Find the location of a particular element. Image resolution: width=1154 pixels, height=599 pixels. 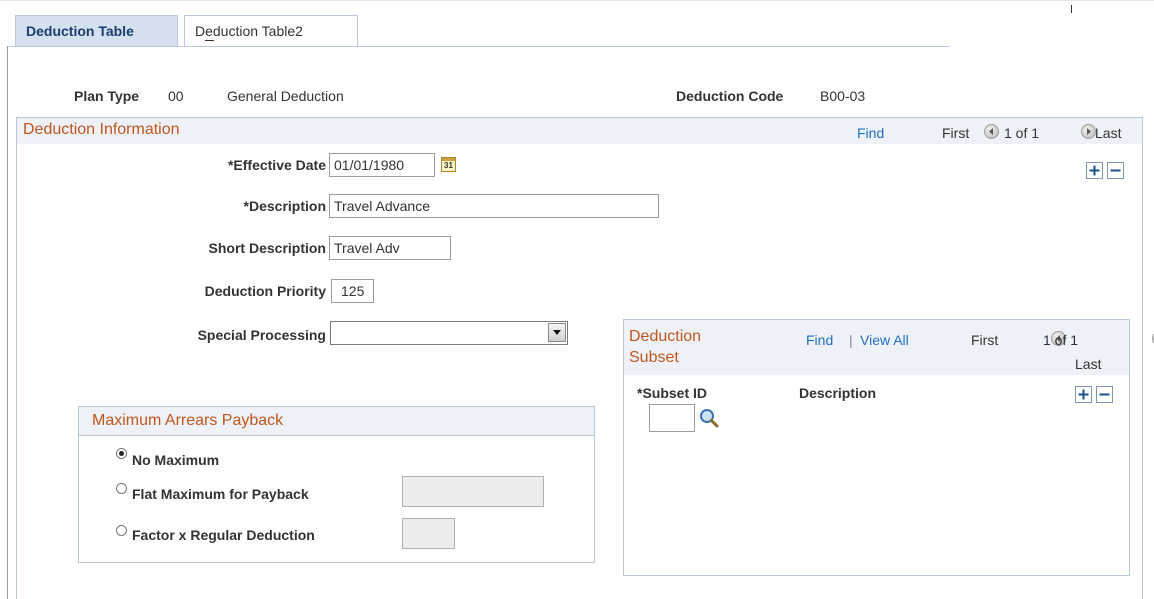

flat-maximum-label: Flat Maximum for Payback is located at coordinates (220, 494).